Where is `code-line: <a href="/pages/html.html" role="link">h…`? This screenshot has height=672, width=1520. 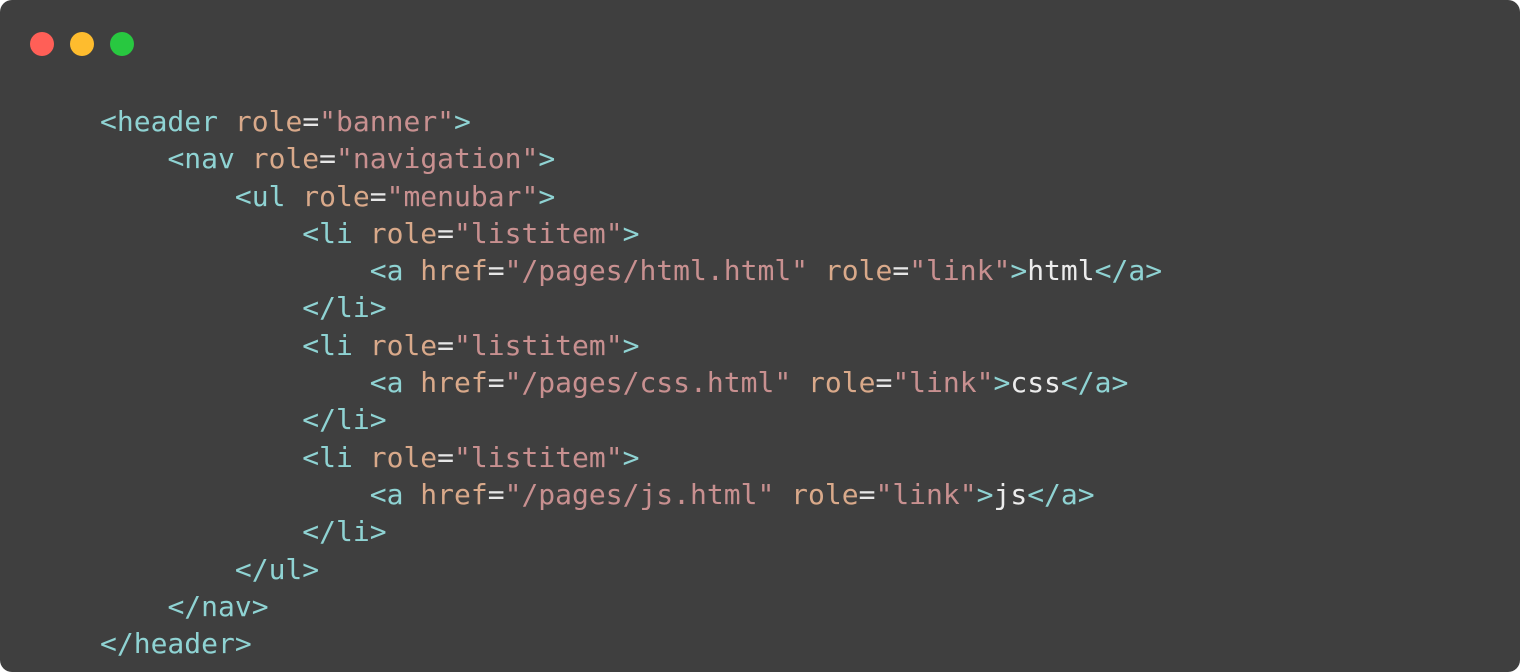 code-line: <a href="/pages/html.html" role="link">h… is located at coordinates (631, 270).